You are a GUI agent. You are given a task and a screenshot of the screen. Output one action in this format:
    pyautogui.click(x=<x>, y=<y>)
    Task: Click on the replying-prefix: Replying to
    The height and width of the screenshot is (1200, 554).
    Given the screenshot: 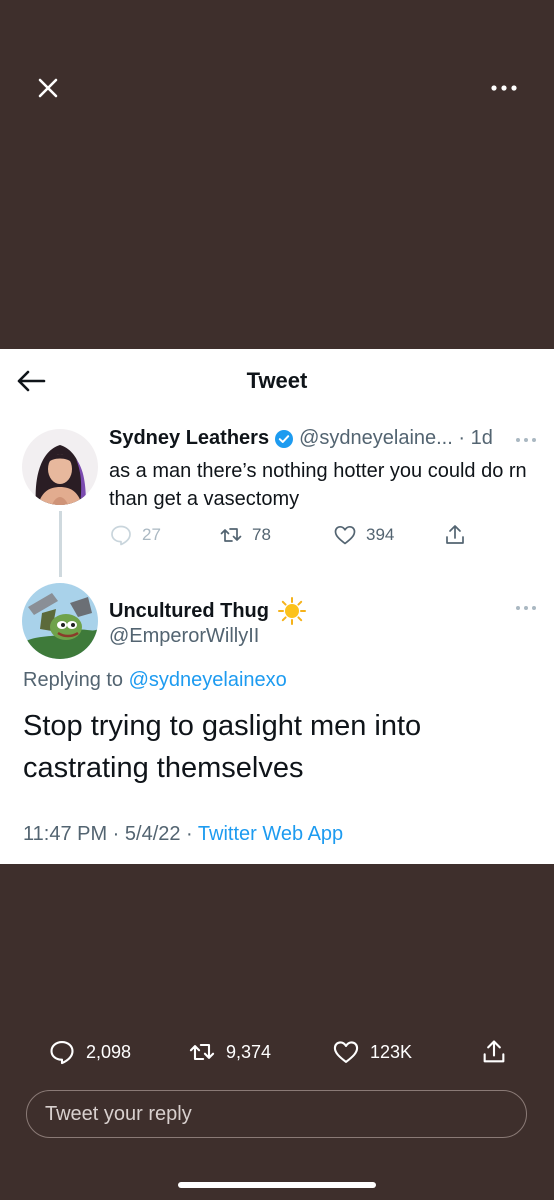 What is the action you would take?
    pyautogui.click(x=76, y=680)
    